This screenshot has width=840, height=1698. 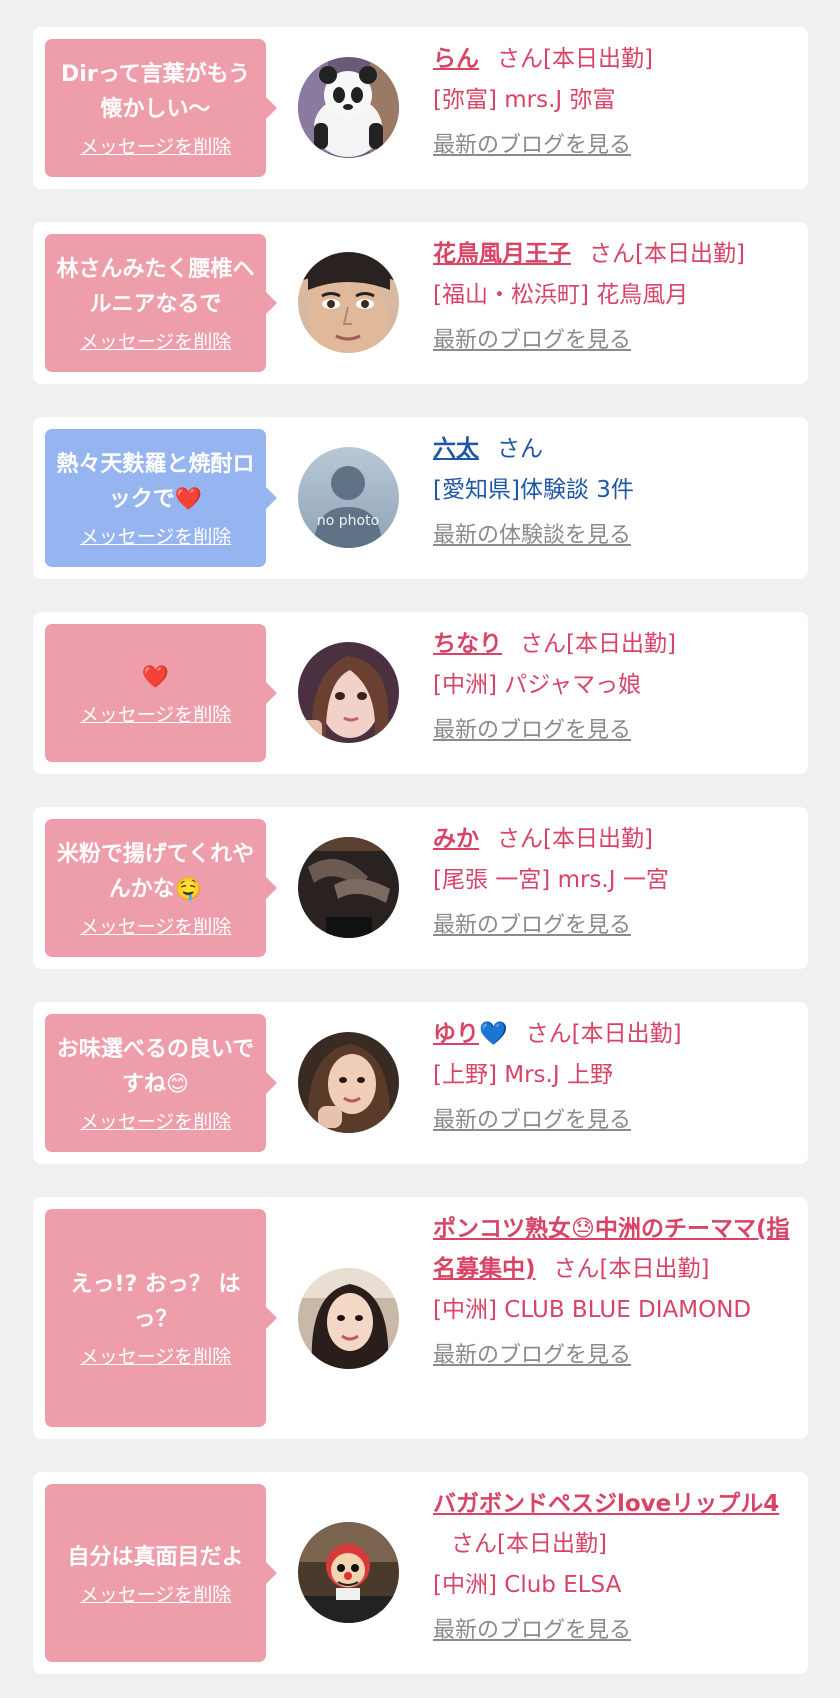 I want to click on shop-text: [中洲] Club ELSA, so click(x=527, y=1585).